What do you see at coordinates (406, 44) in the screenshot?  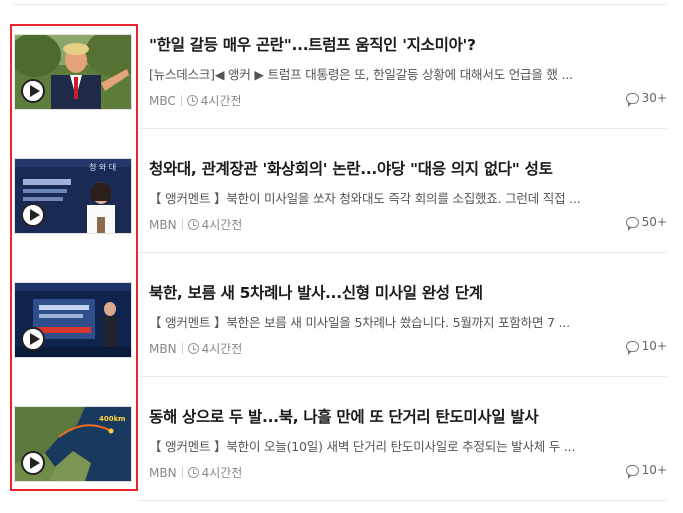 I see `news-title: "한일 갈등 매우 곤란"...트럼프 움직인 '지소미아'?` at bounding box center [406, 44].